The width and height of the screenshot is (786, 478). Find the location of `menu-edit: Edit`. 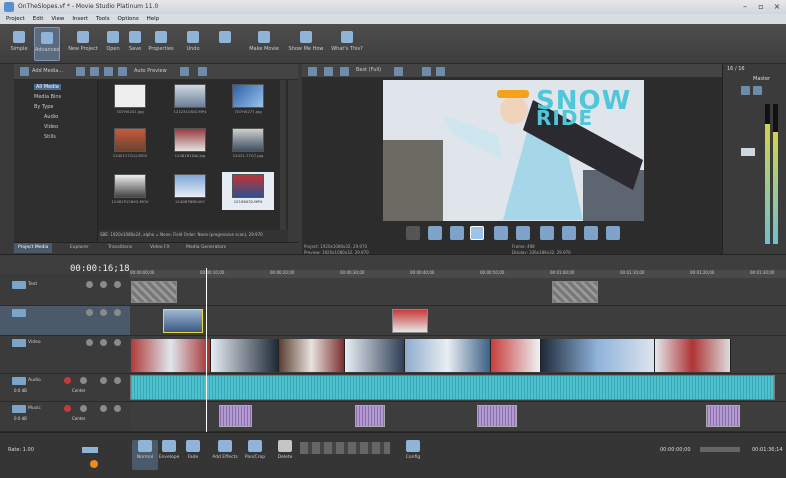

menu-edit: Edit is located at coordinates (38, 19).